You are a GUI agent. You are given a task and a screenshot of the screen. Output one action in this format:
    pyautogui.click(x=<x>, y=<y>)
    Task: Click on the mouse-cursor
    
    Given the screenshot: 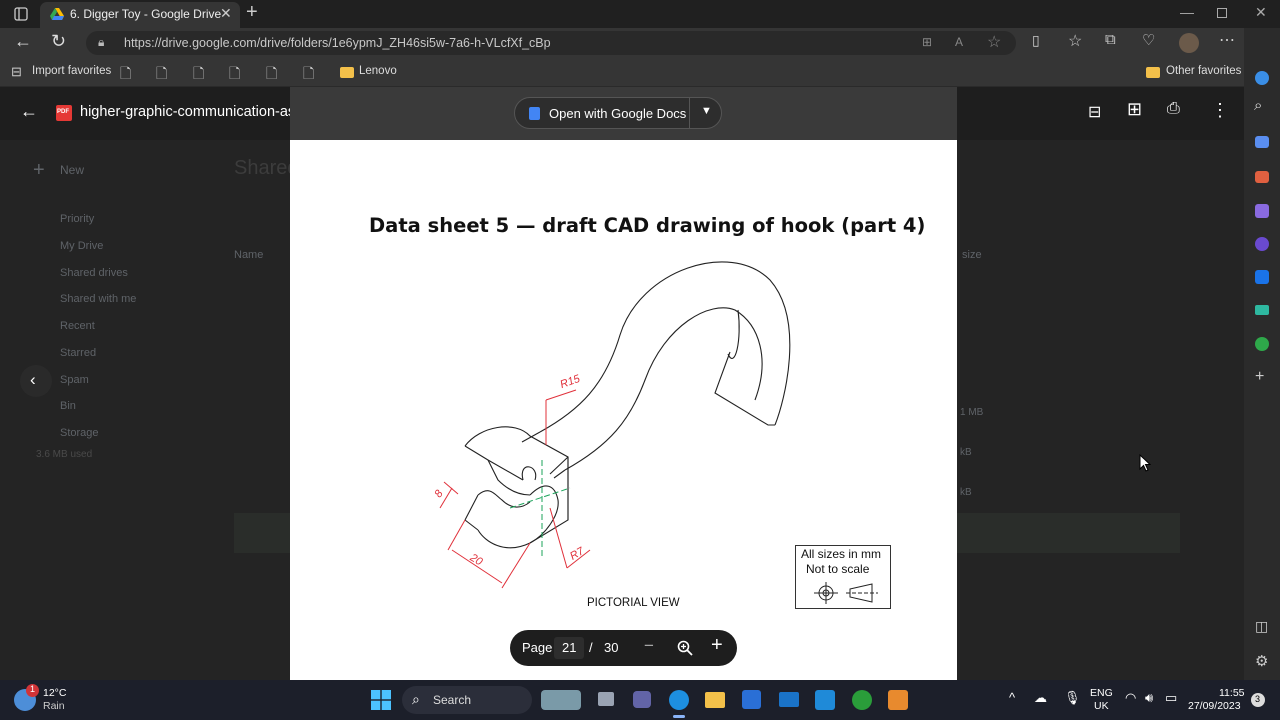 What is the action you would take?
    pyautogui.click(x=1145, y=463)
    